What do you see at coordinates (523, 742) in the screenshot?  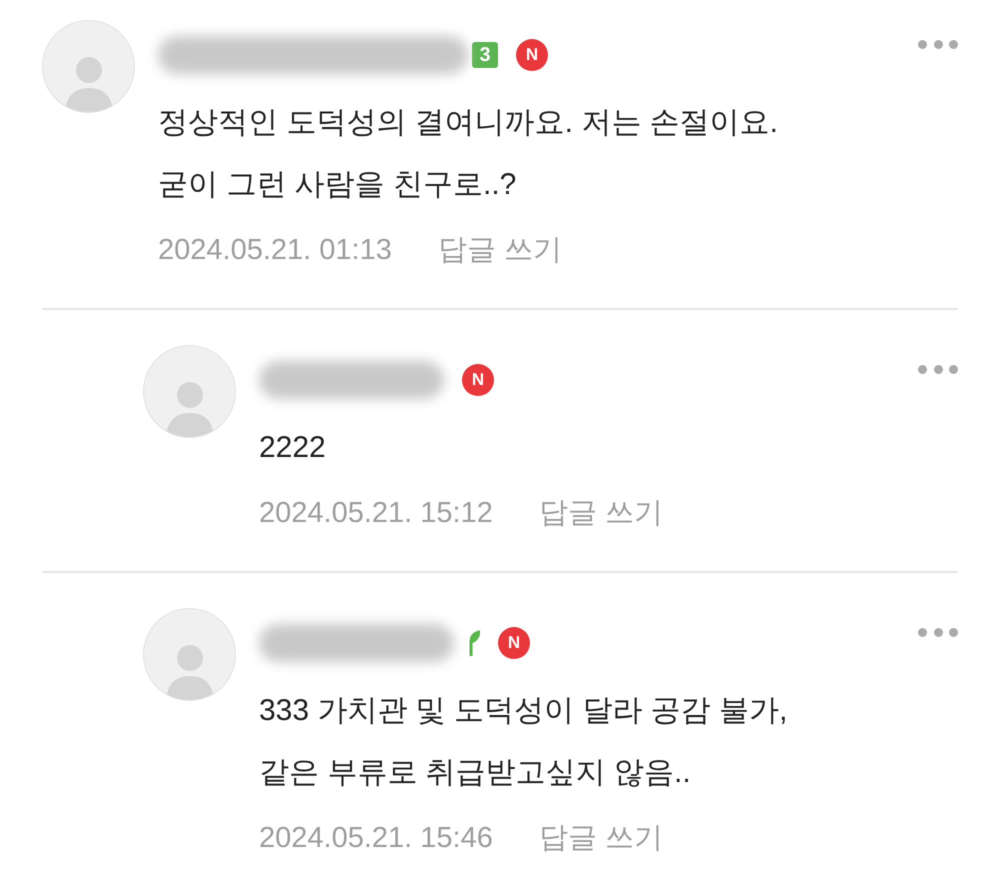 I see `comment-text: 333 가치관 및 도덕성이 달라 공감 불가, 같은 부류로 취급받고싶지 않음..` at bounding box center [523, 742].